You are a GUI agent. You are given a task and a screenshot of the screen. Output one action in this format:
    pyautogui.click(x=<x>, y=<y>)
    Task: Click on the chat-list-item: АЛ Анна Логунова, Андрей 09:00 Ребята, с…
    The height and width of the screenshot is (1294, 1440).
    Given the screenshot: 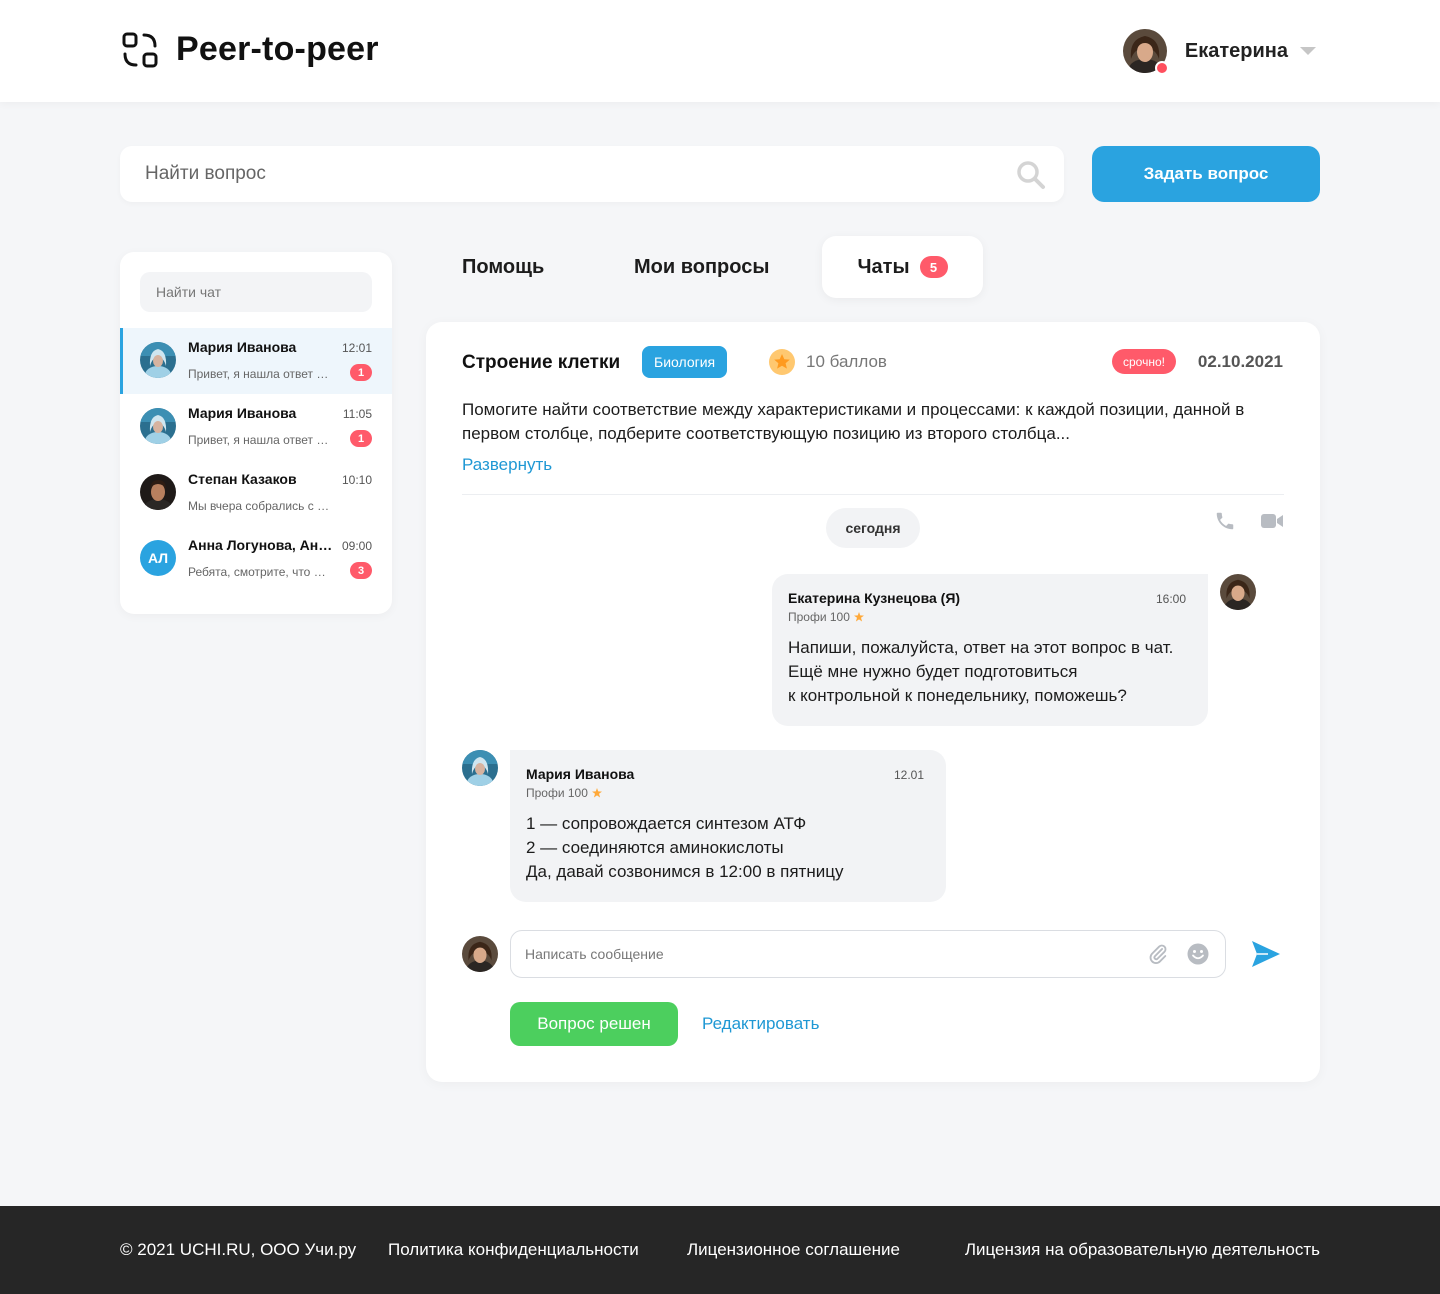 What is the action you would take?
    pyautogui.click(x=256, y=559)
    